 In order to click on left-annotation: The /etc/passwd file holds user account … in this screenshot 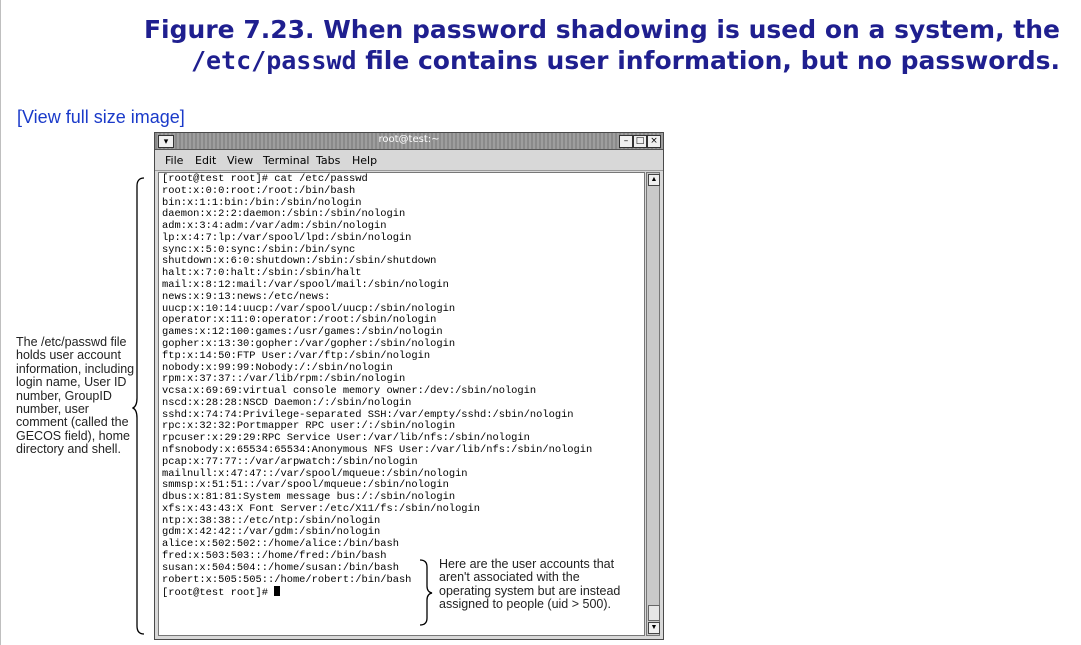, I will do `click(75, 396)`.